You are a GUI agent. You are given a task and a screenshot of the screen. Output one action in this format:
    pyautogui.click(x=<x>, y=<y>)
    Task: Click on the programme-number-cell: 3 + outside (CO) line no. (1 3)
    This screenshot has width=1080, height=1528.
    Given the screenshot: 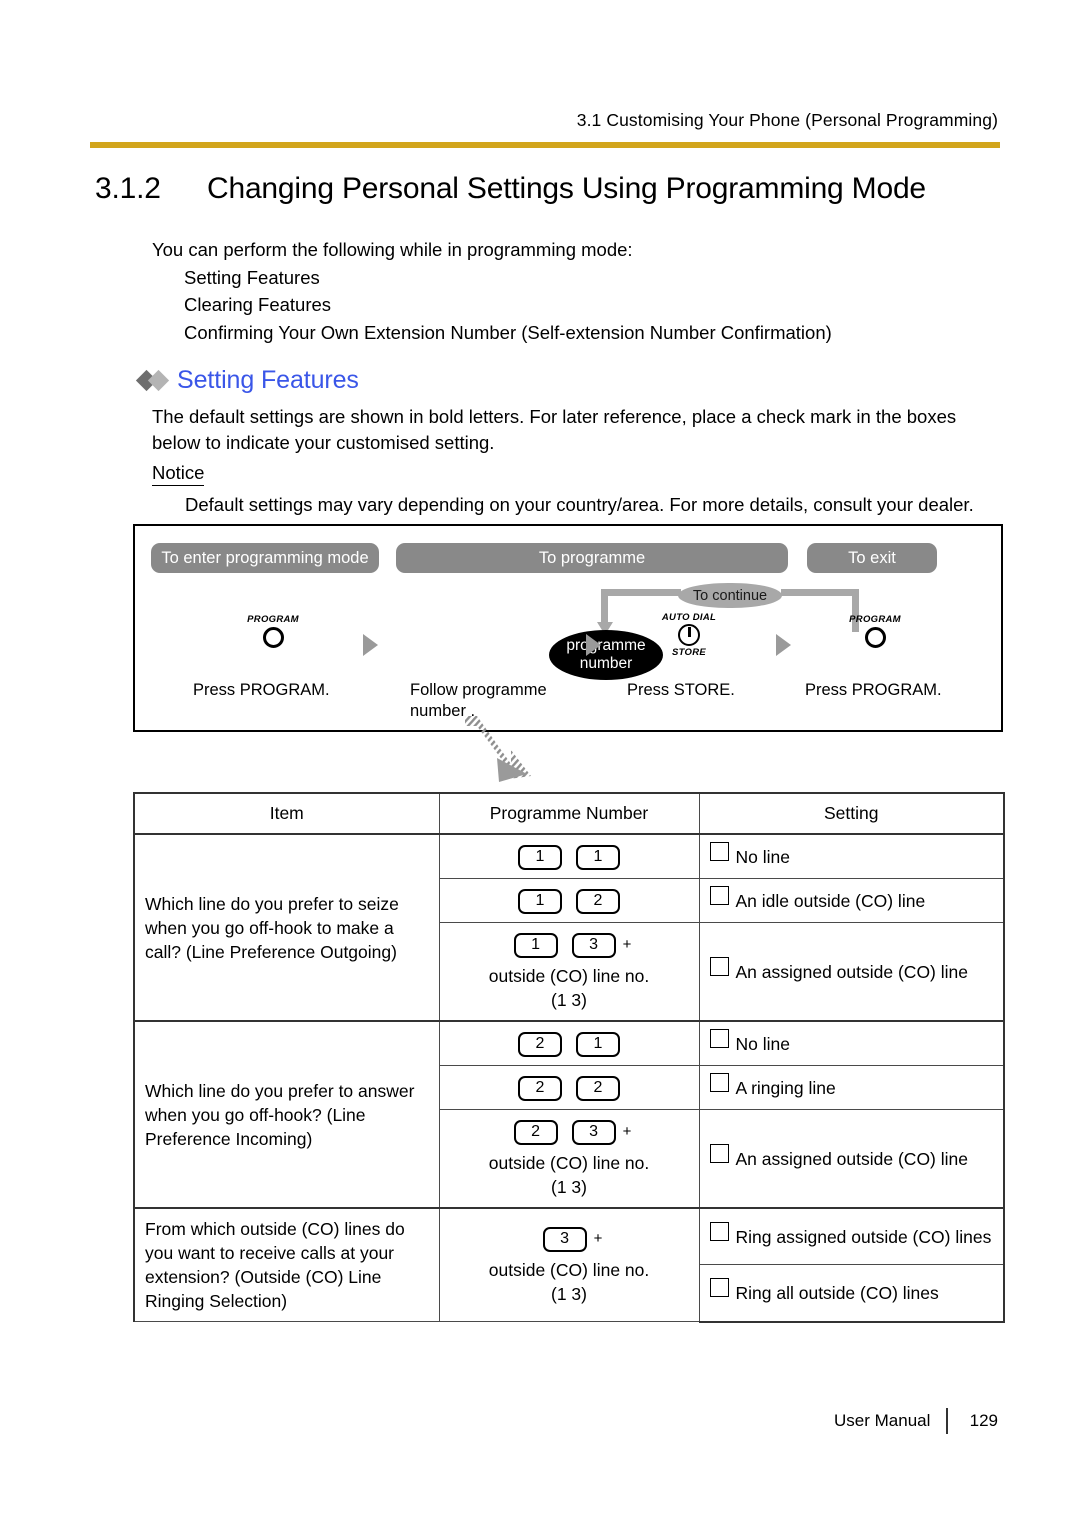 What is the action you would take?
    pyautogui.click(x=569, y=1264)
    